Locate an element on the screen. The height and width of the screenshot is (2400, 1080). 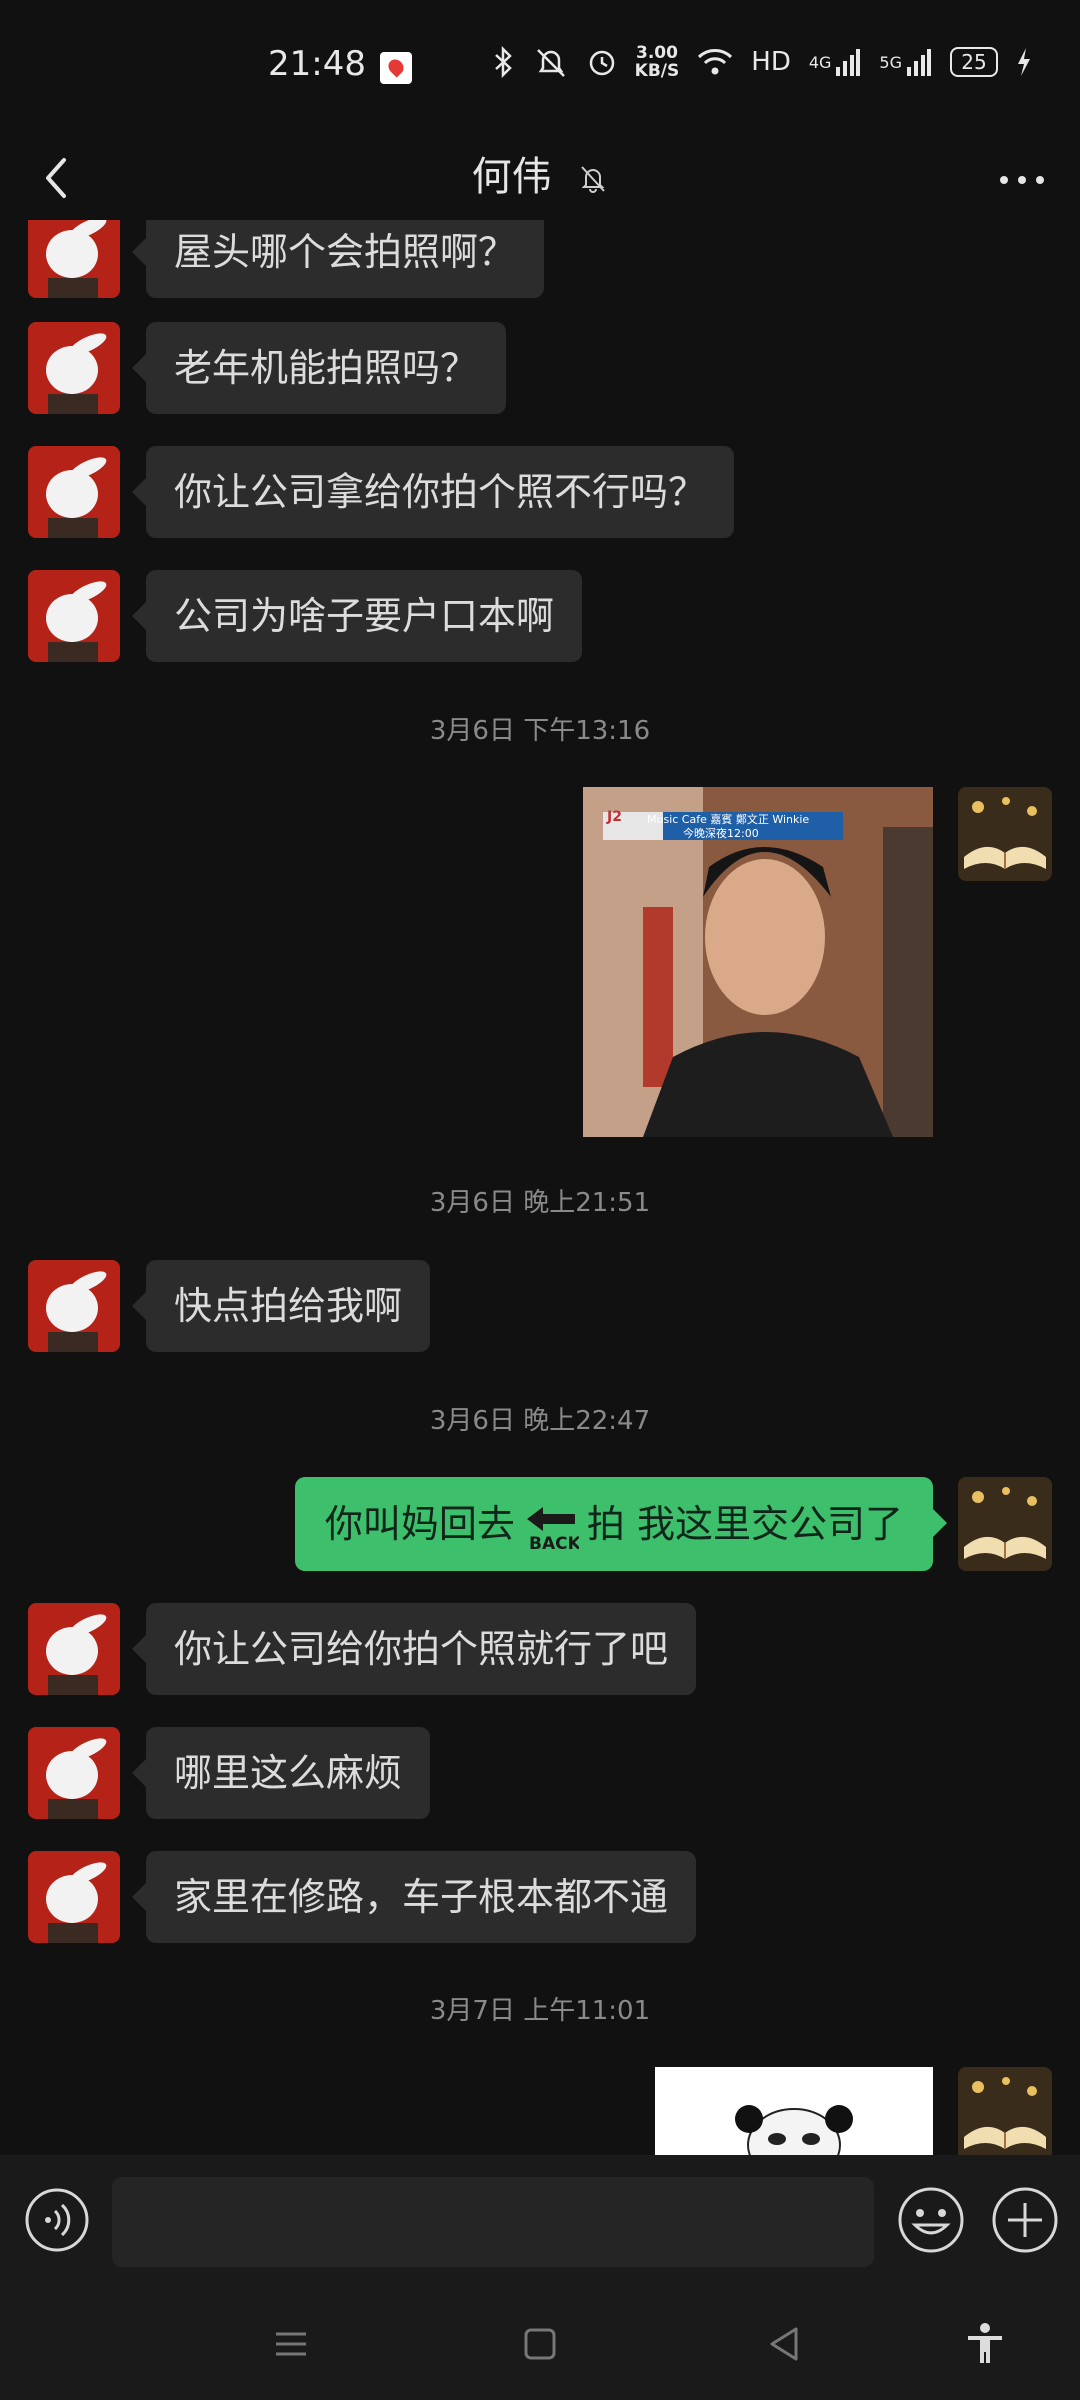
net-5g-label: 5G is located at coordinates (890, 62).